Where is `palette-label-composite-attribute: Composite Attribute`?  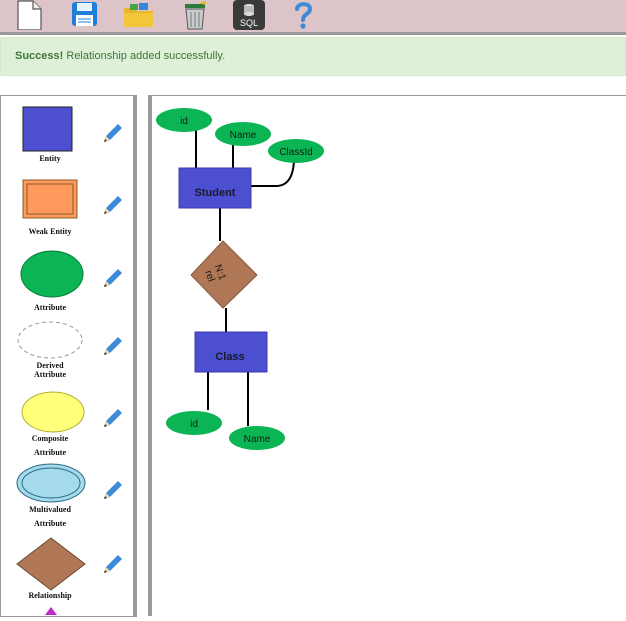 palette-label-composite-attribute: Composite Attribute is located at coordinates (50, 446).